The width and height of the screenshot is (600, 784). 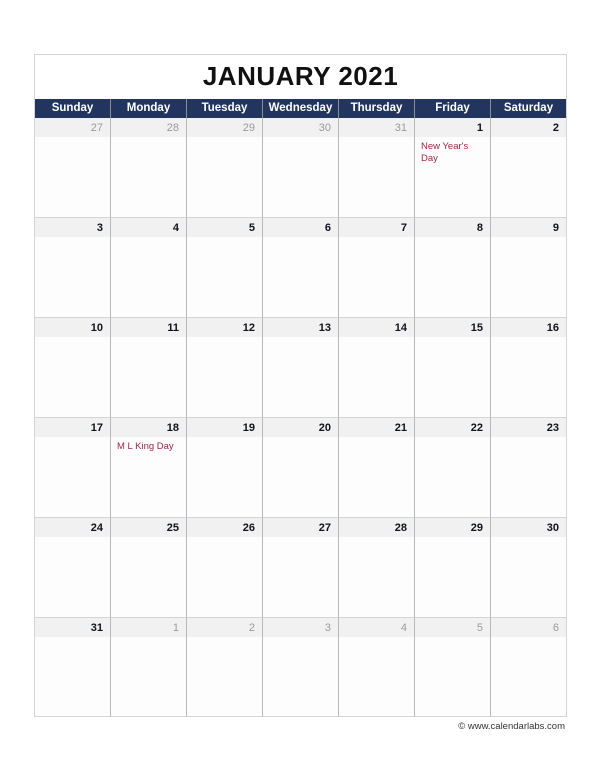 What do you see at coordinates (452, 227) in the screenshot?
I see `day-number-band: 8` at bounding box center [452, 227].